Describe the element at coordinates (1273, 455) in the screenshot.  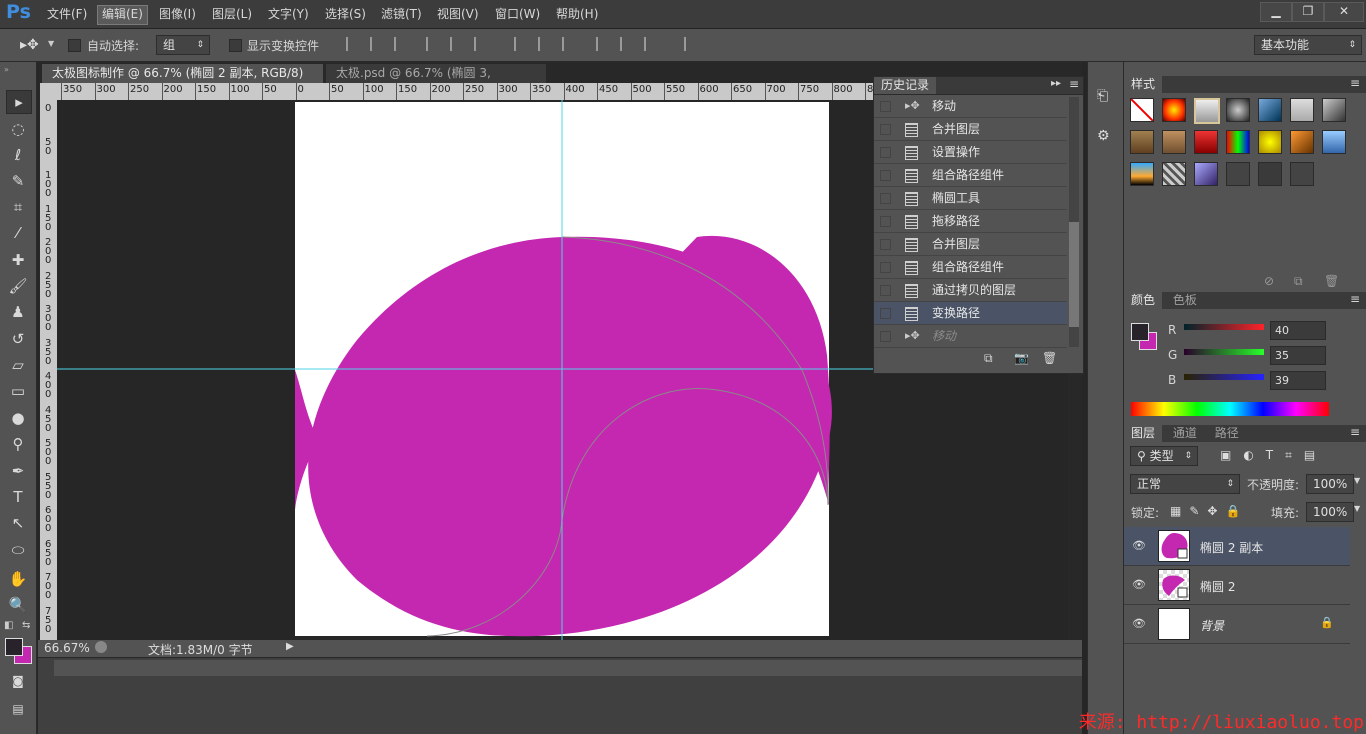
I see `layer-filter-icons: ▣◐T⌗▤` at that location.